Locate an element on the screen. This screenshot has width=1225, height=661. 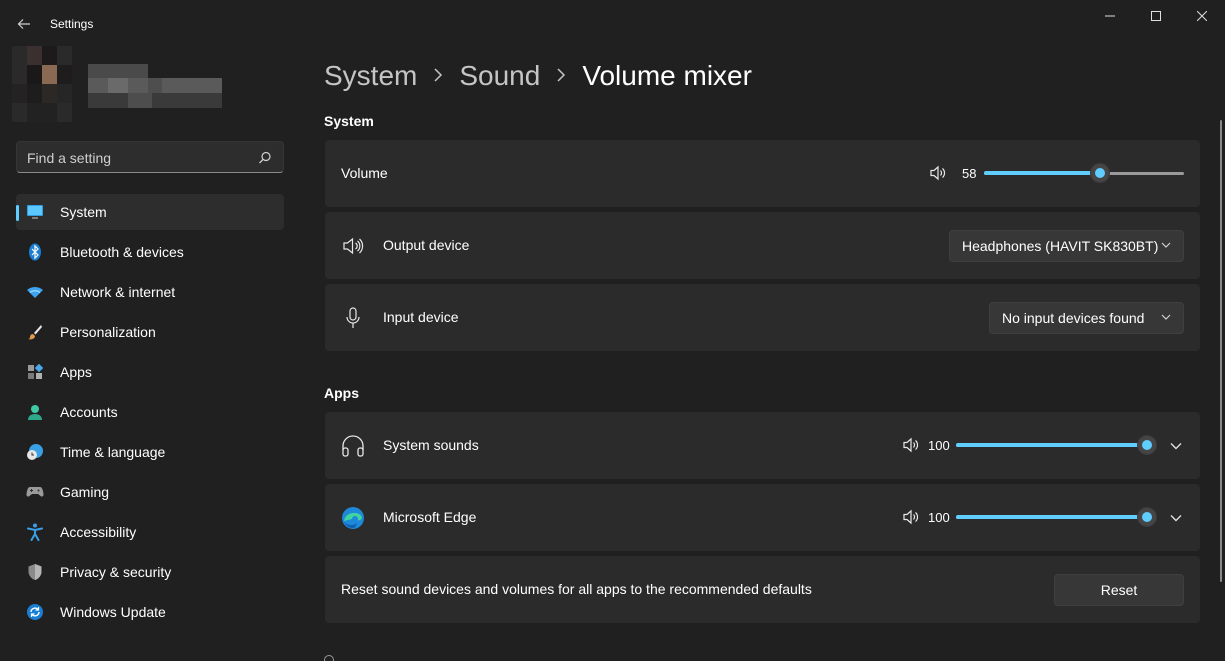
scrollbar is located at coordinates (1221, 351).